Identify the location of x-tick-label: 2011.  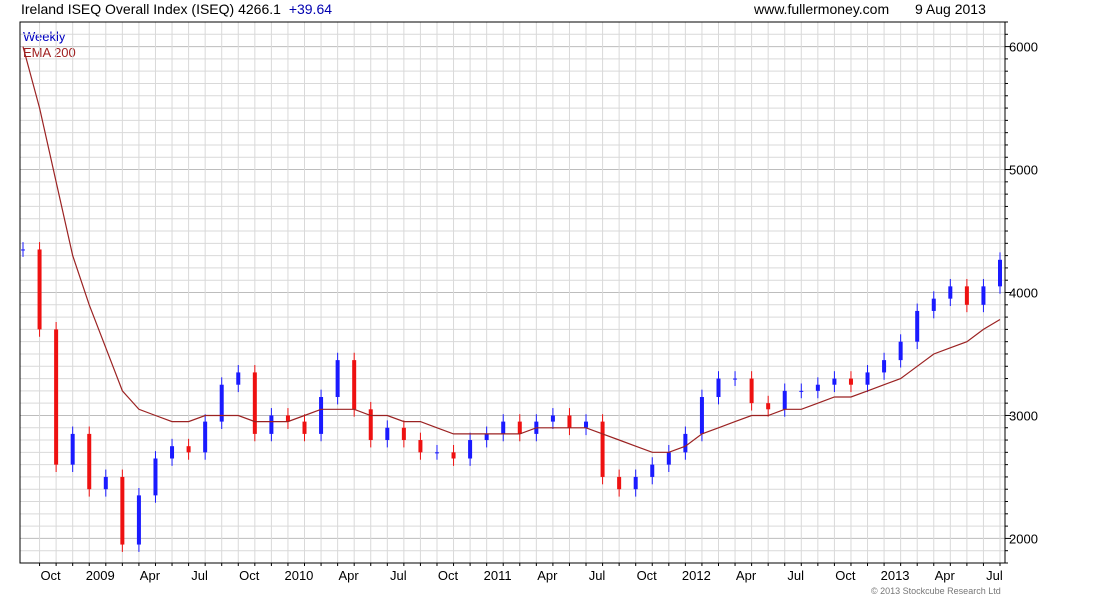
(498, 575).